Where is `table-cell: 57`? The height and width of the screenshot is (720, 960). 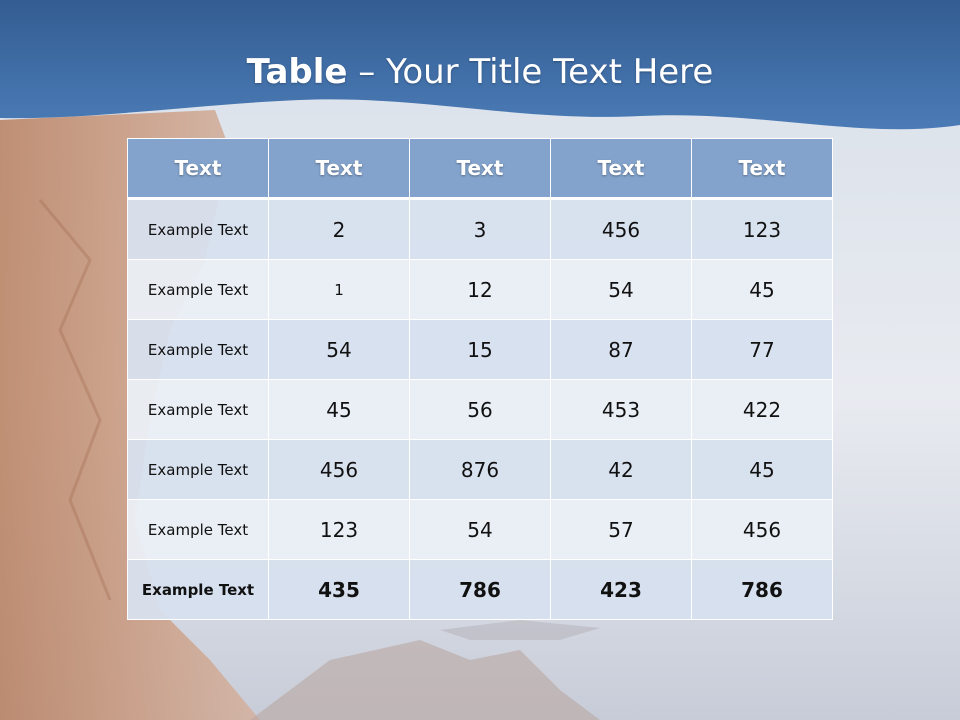 table-cell: 57 is located at coordinates (621, 529).